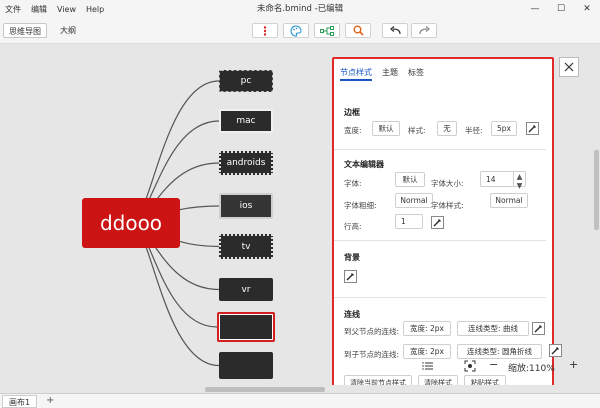 The image size is (600, 408). What do you see at coordinates (504, 128) in the screenshot?
I see `border-radius-button: 5px` at bounding box center [504, 128].